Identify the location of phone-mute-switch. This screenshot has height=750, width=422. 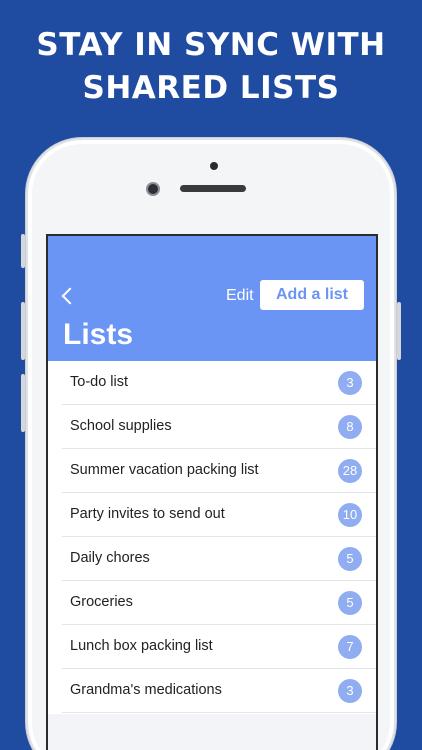
(23, 251).